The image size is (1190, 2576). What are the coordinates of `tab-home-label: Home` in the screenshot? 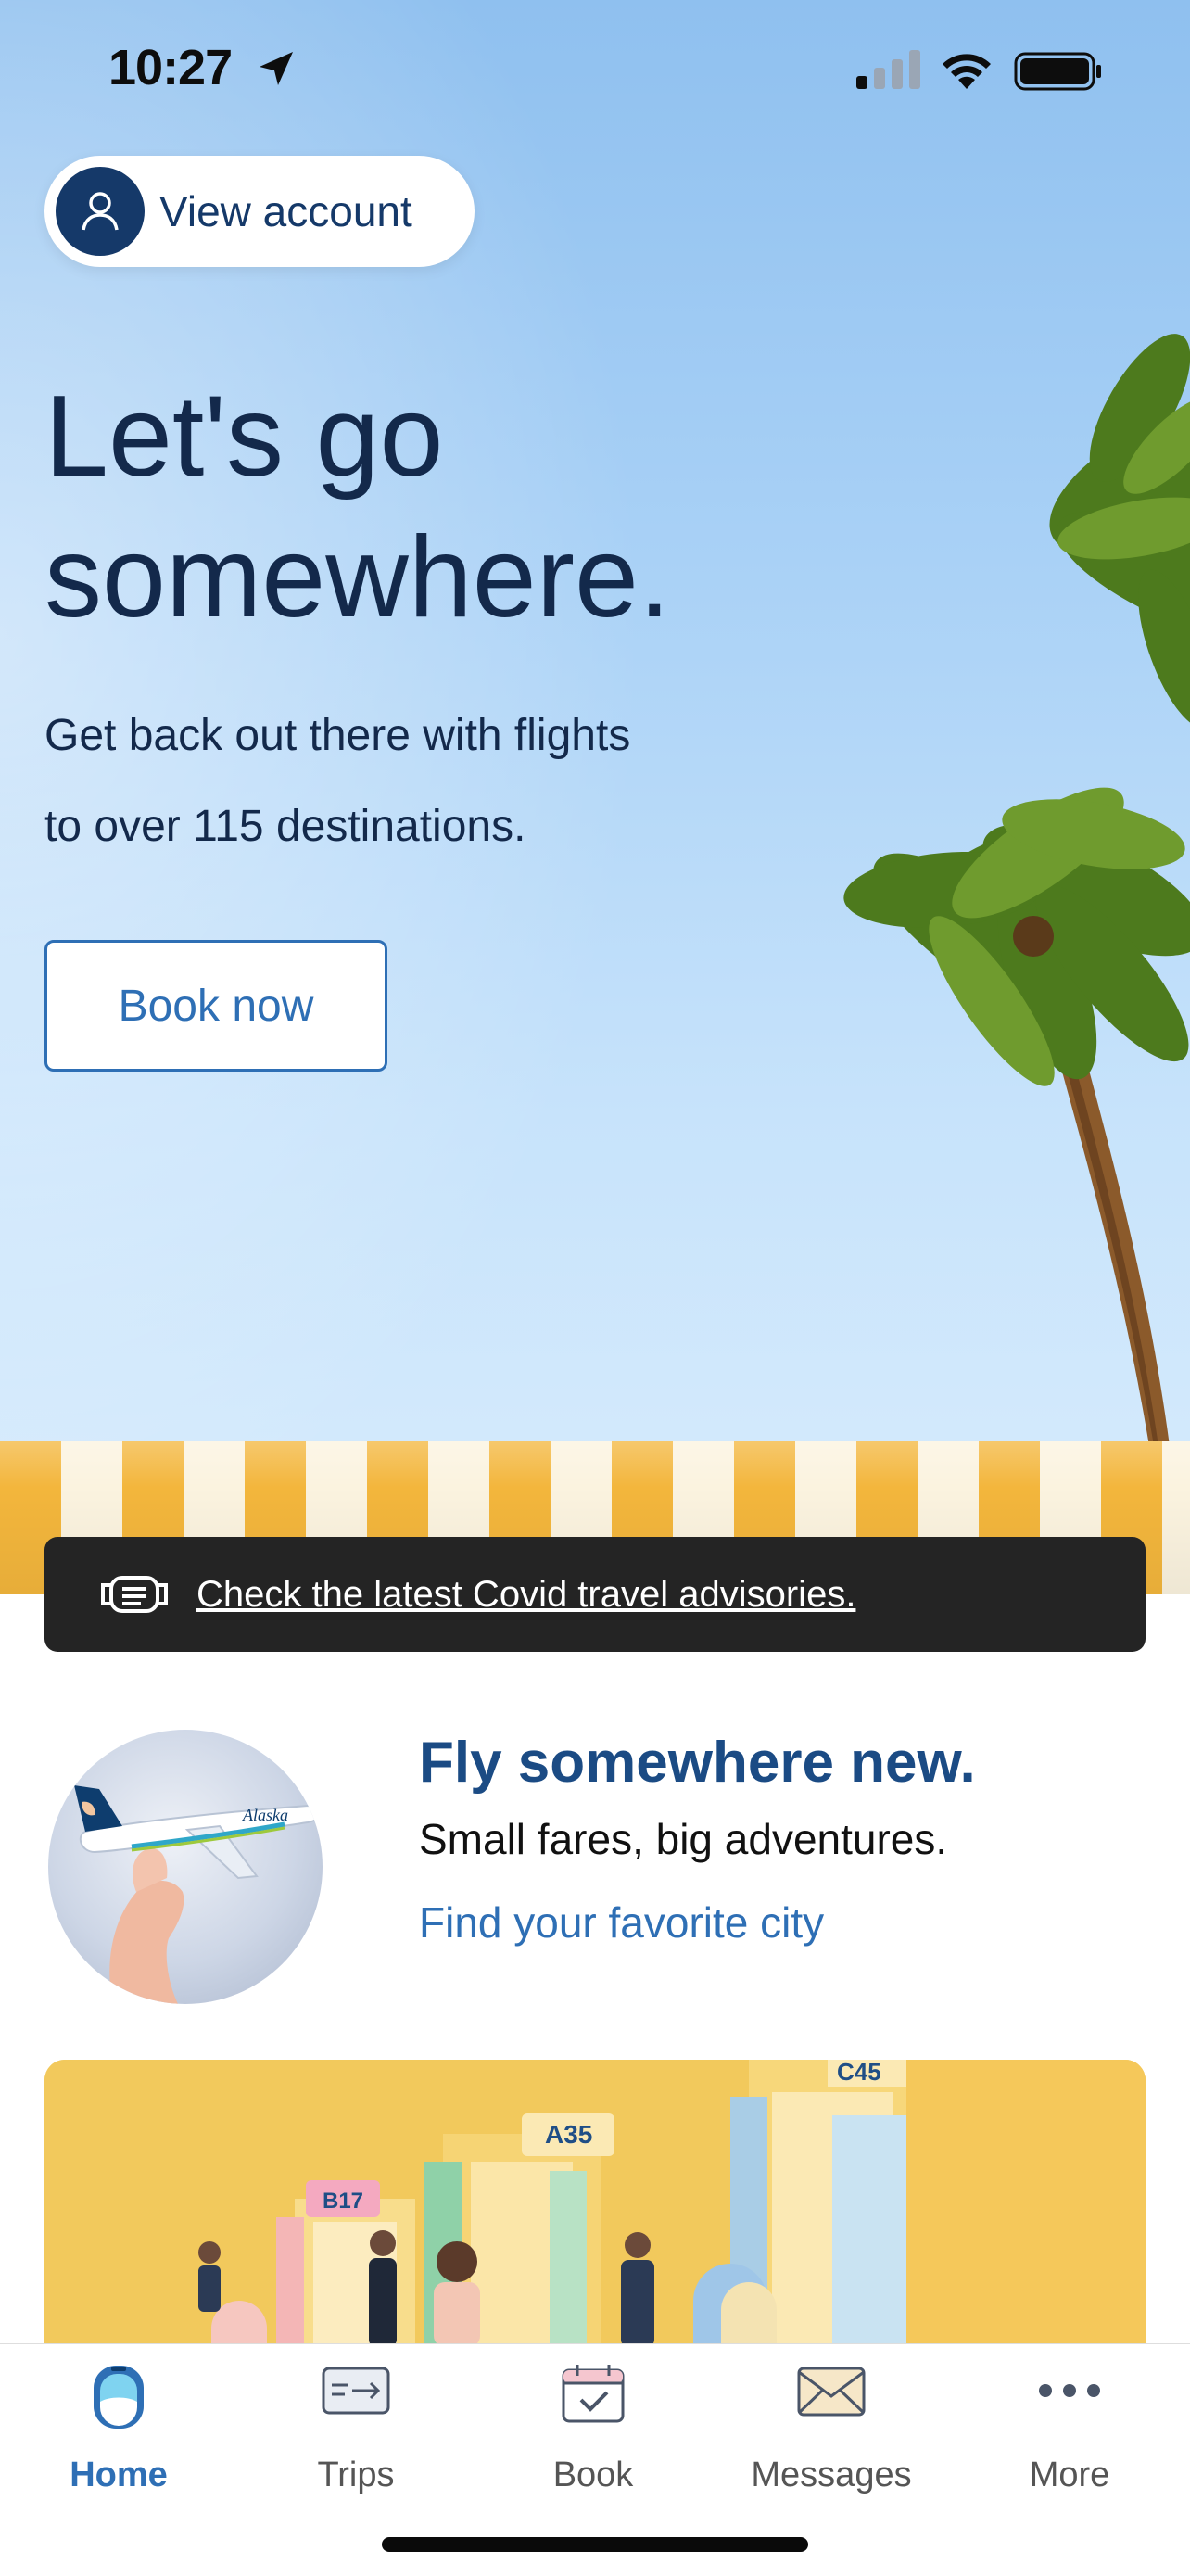 It's located at (119, 2474).